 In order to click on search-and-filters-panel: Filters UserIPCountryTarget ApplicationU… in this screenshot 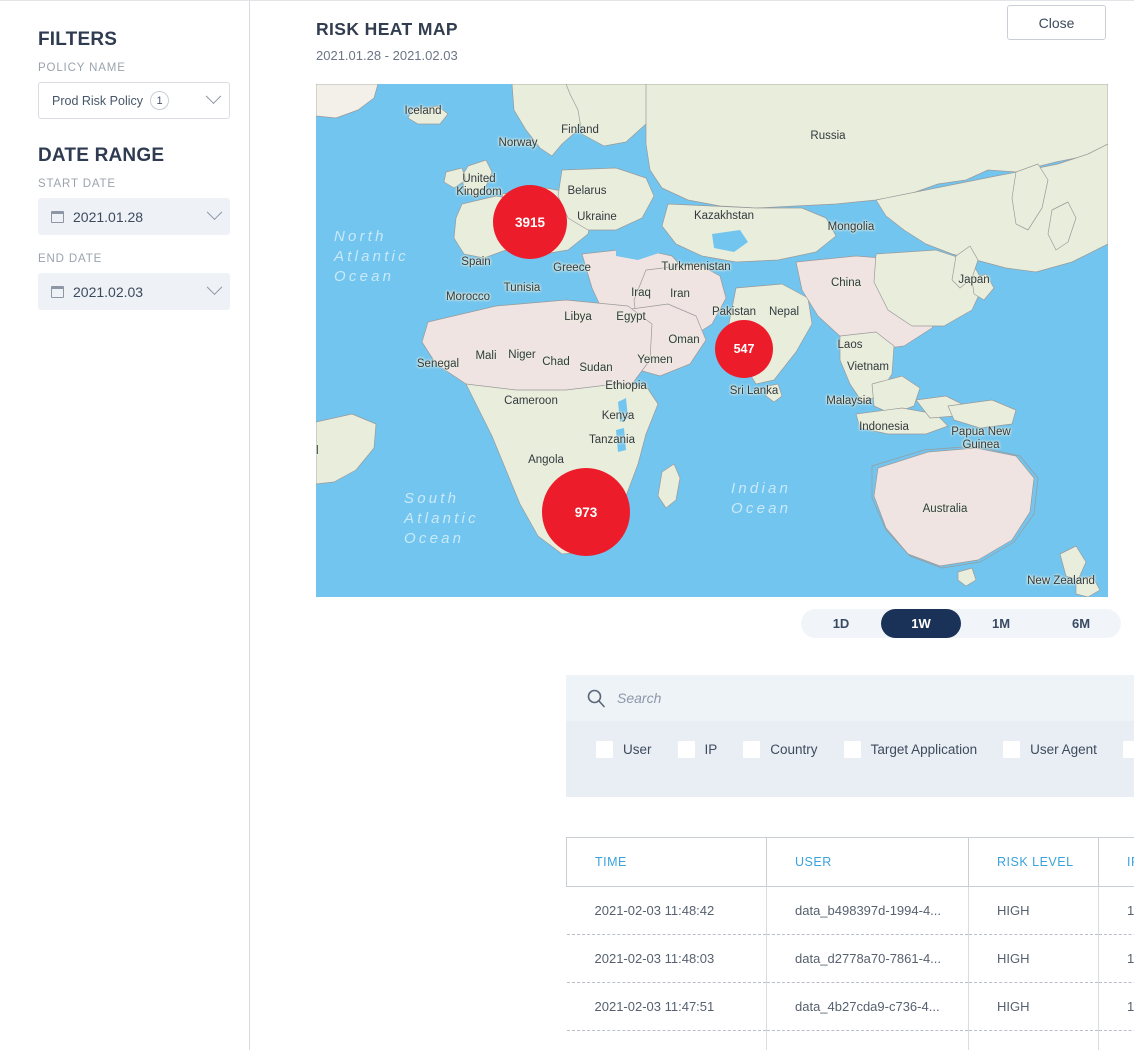, I will do `click(850, 736)`.